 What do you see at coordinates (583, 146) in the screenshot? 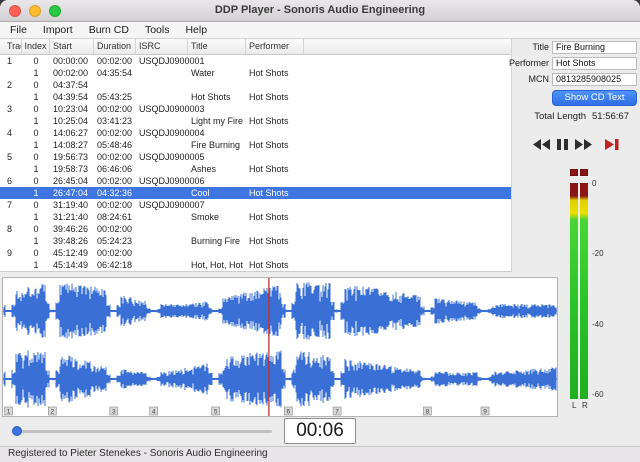
I see `fast-forward-button` at bounding box center [583, 146].